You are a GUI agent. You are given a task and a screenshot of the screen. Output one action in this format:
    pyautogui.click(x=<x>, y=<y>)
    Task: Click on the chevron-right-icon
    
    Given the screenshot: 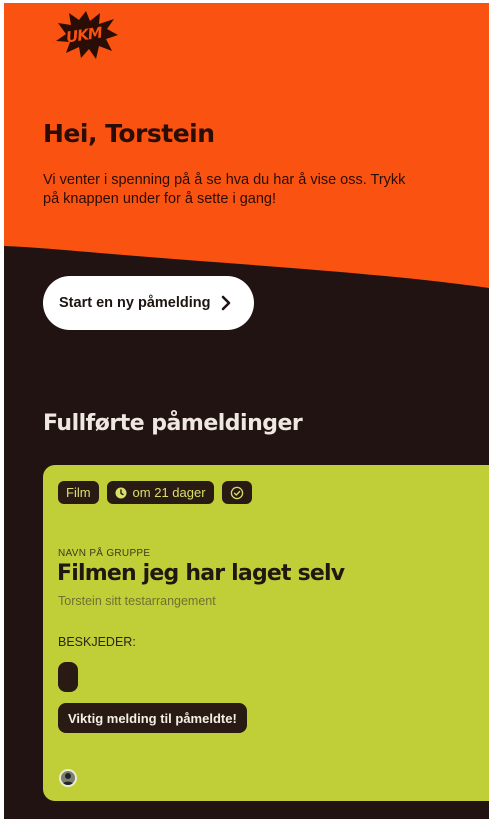 What is the action you would take?
    pyautogui.click(x=226, y=303)
    